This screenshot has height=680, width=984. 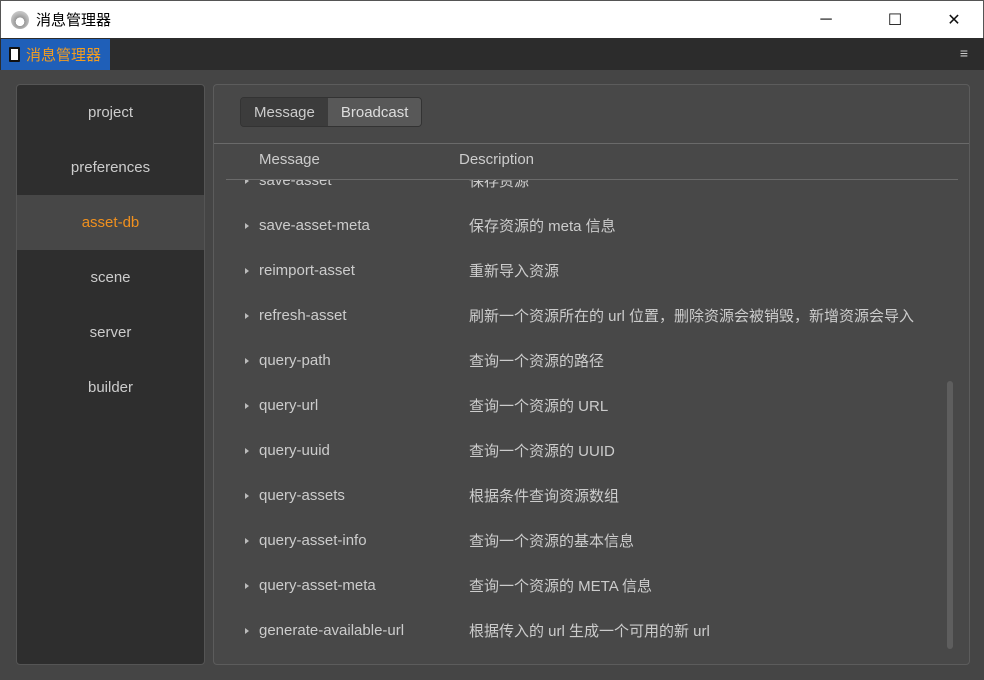 What do you see at coordinates (295, 184) in the screenshot?
I see `message-name: save-asset` at bounding box center [295, 184].